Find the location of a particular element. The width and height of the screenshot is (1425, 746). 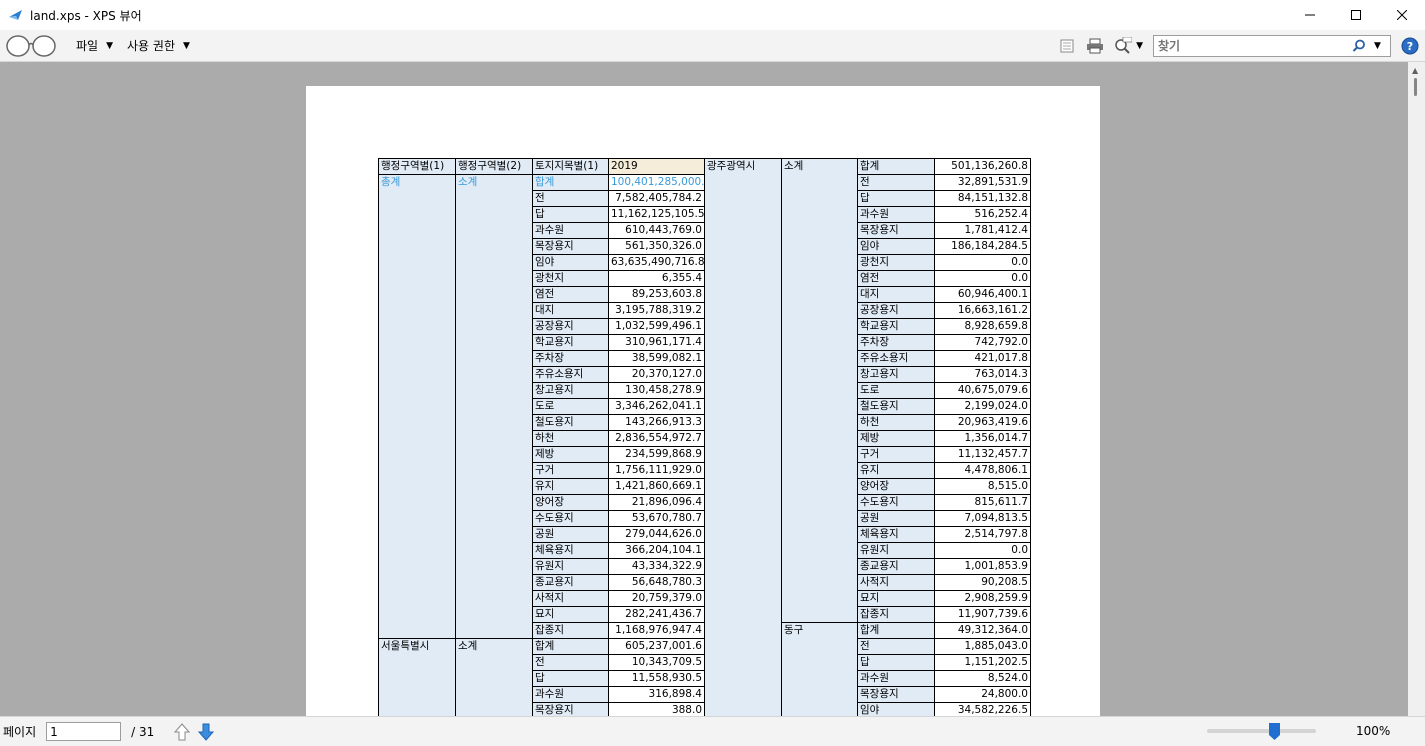

value-cell: 7,094,813.5 is located at coordinates (982, 518).